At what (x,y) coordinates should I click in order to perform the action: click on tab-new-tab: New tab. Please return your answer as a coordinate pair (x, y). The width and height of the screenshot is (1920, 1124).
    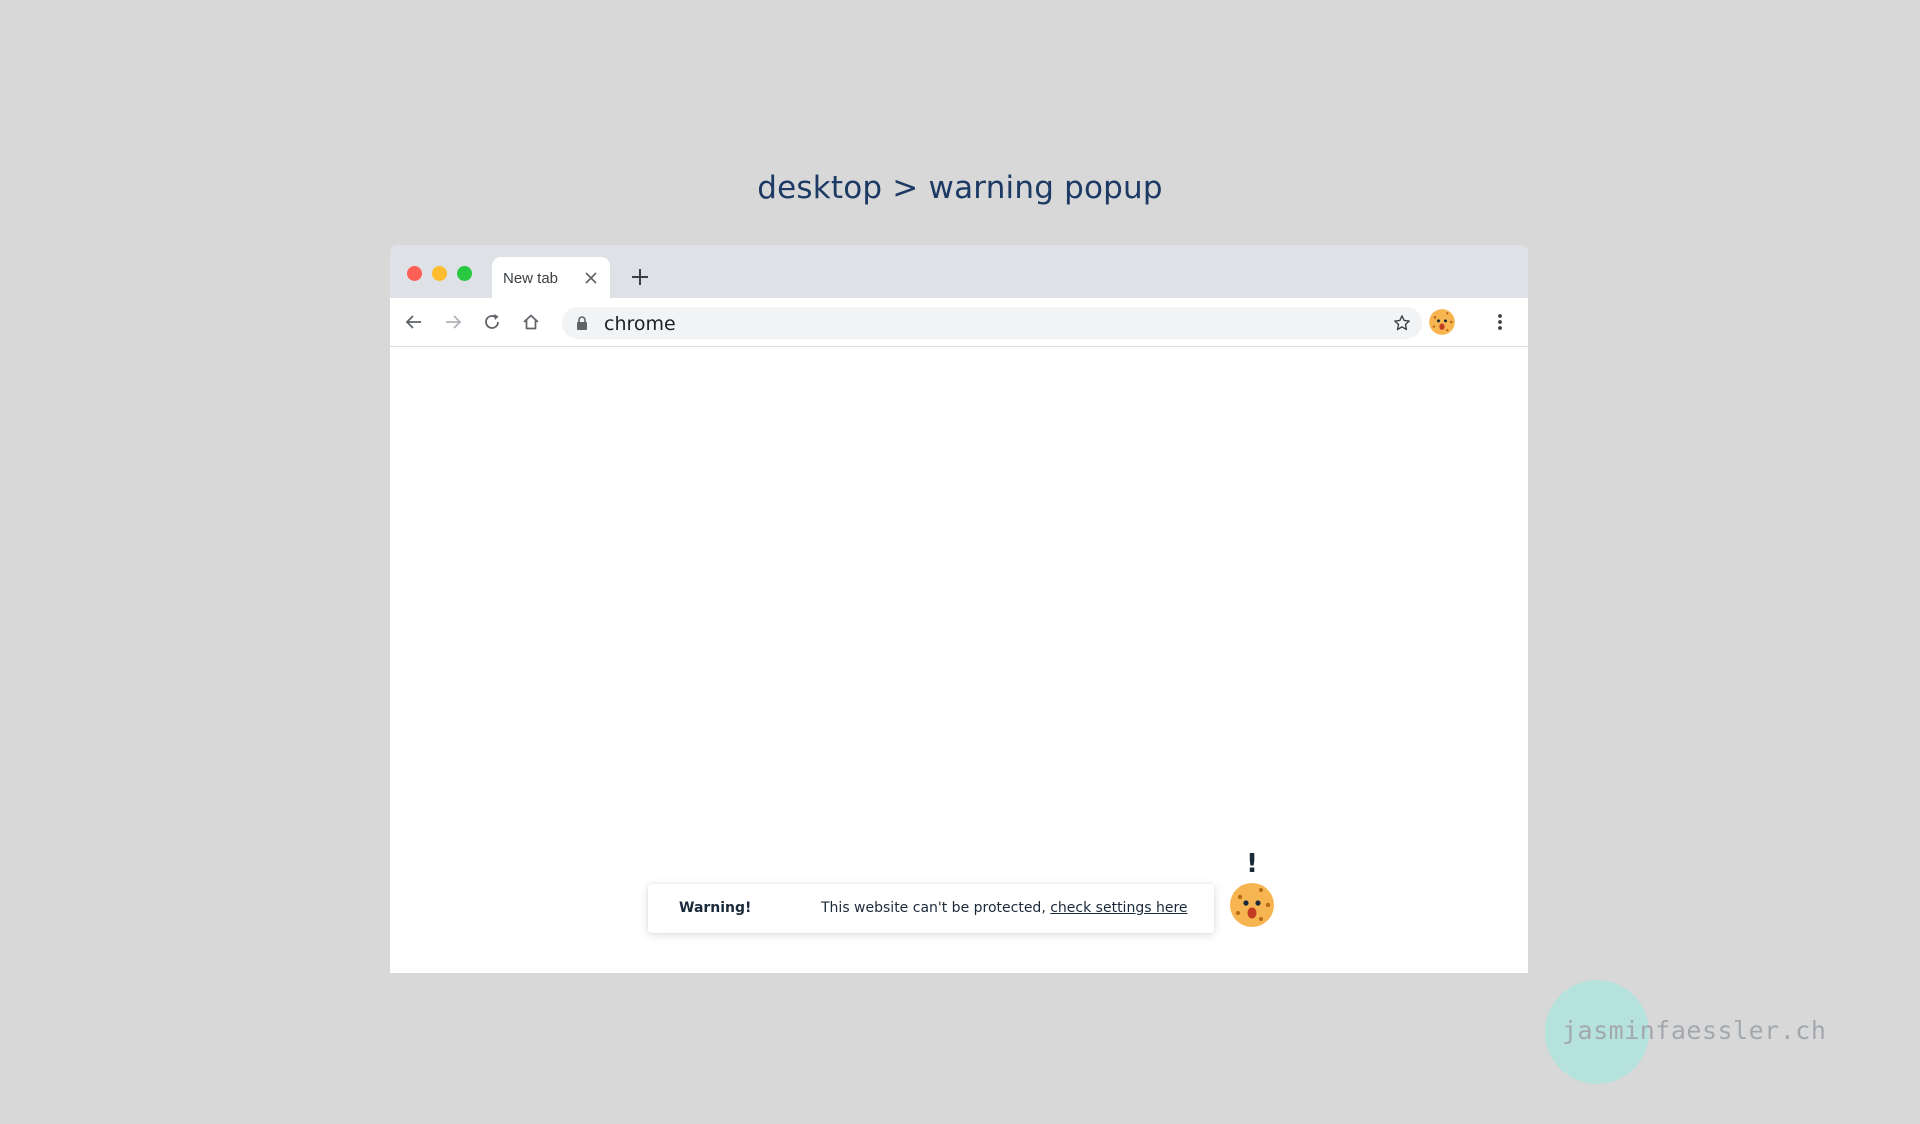
    Looking at the image, I should click on (551, 277).